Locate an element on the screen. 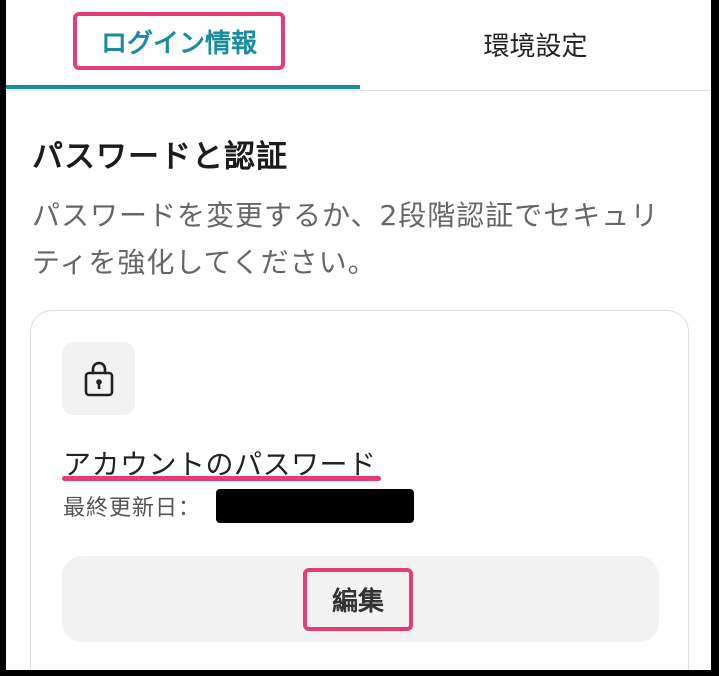  edit-button-label: 編集 is located at coordinates (358, 599).